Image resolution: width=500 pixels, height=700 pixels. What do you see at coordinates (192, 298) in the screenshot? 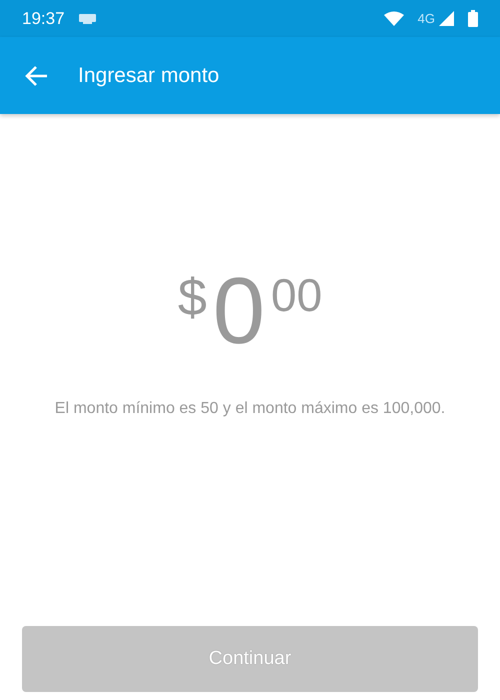
I see `currency-symbol: $` at bounding box center [192, 298].